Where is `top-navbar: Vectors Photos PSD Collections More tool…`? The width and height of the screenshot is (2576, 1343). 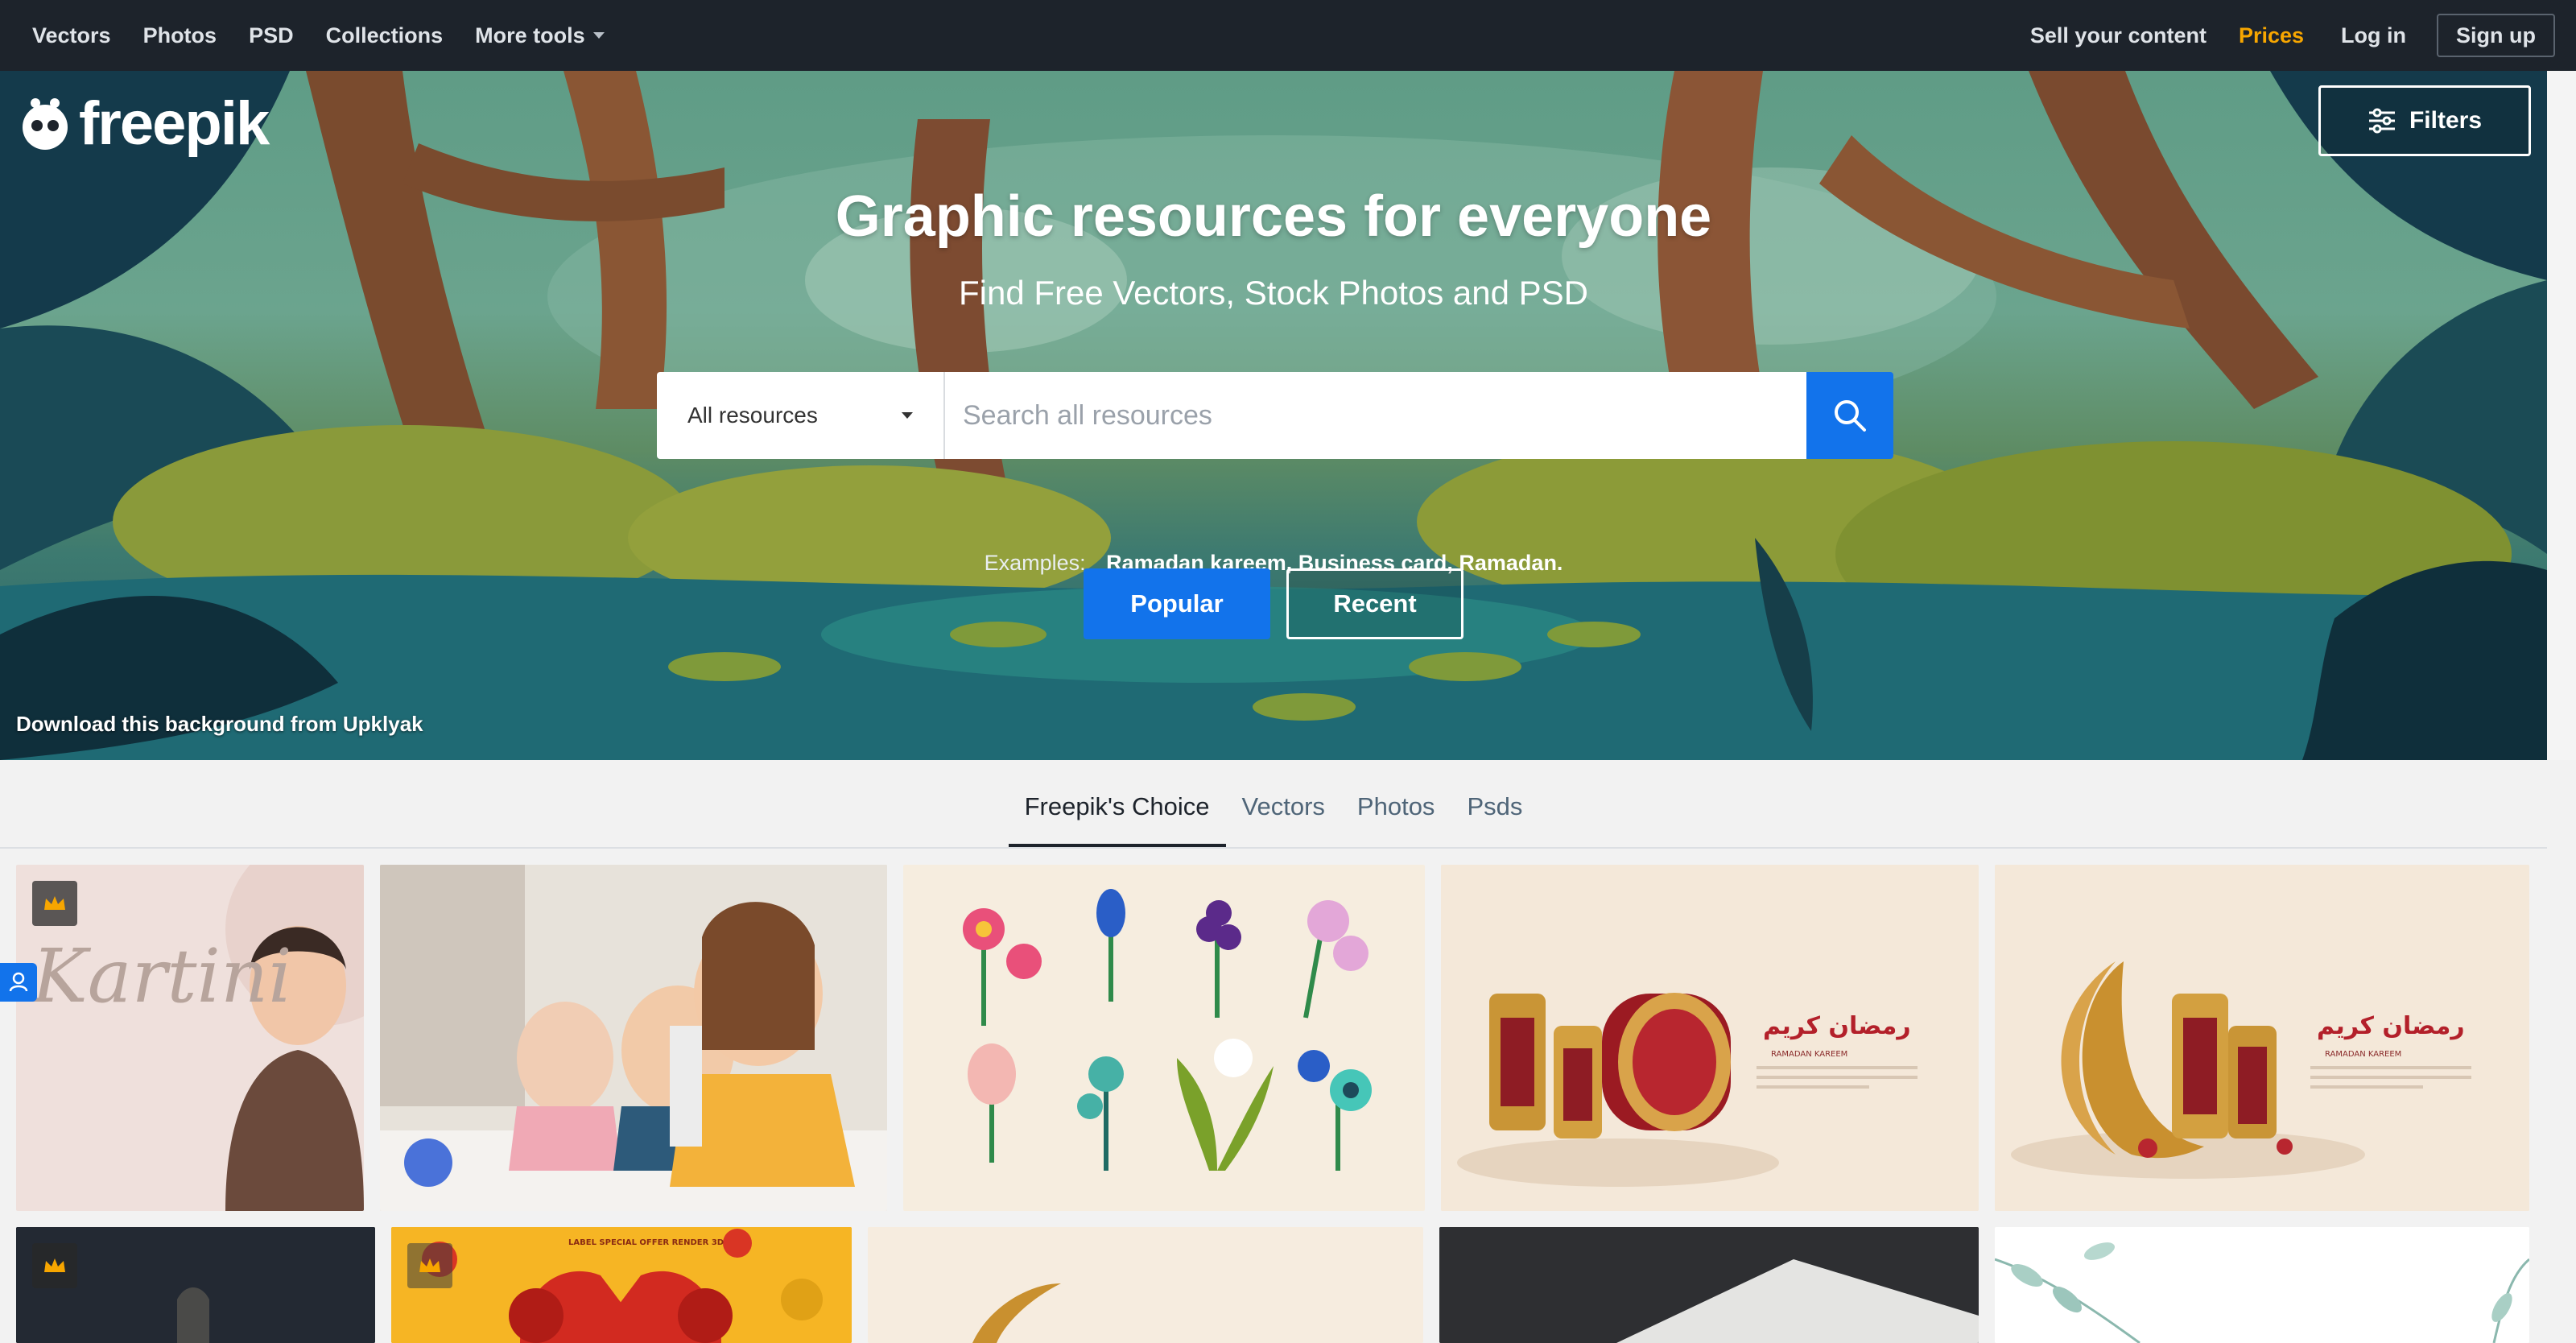
top-navbar: Vectors Photos PSD Collections More tool… is located at coordinates (1288, 35).